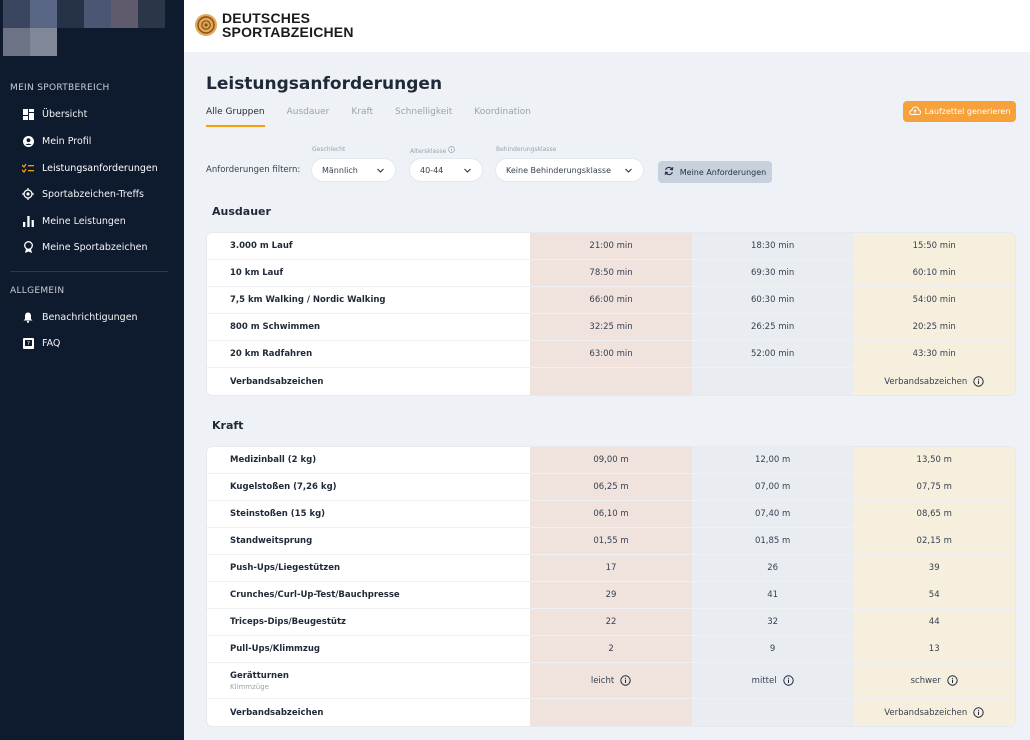 This screenshot has width=1030, height=740. Describe the element at coordinates (28, 114) in the screenshot. I see `dashboard-icon` at that location.